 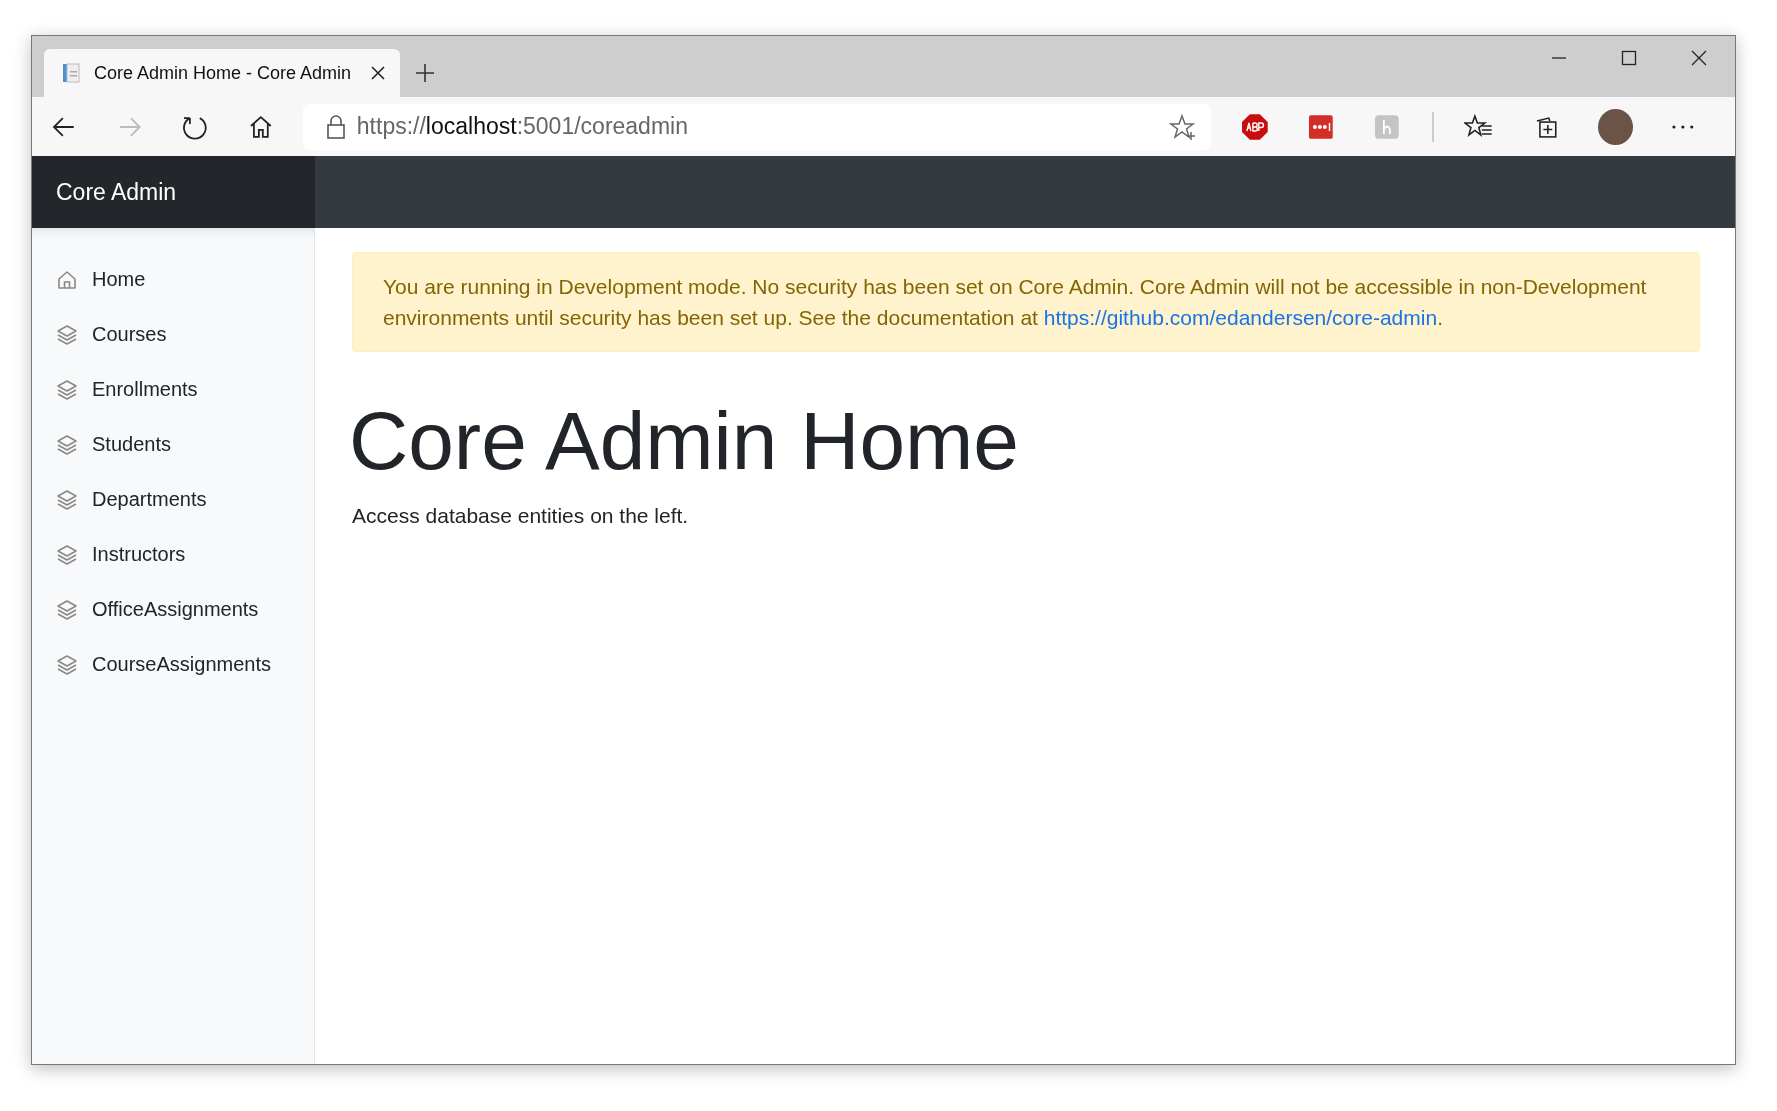 What do you see at coordinates (173, 554) in the screenshot?
I see `sidebar-item: Instructors` at bounding box center [173, 554].